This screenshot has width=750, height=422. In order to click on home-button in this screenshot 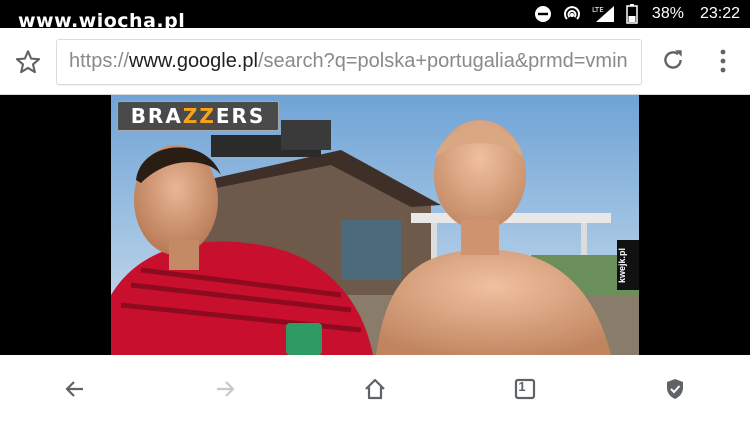, I will do `click(375, 389)`.